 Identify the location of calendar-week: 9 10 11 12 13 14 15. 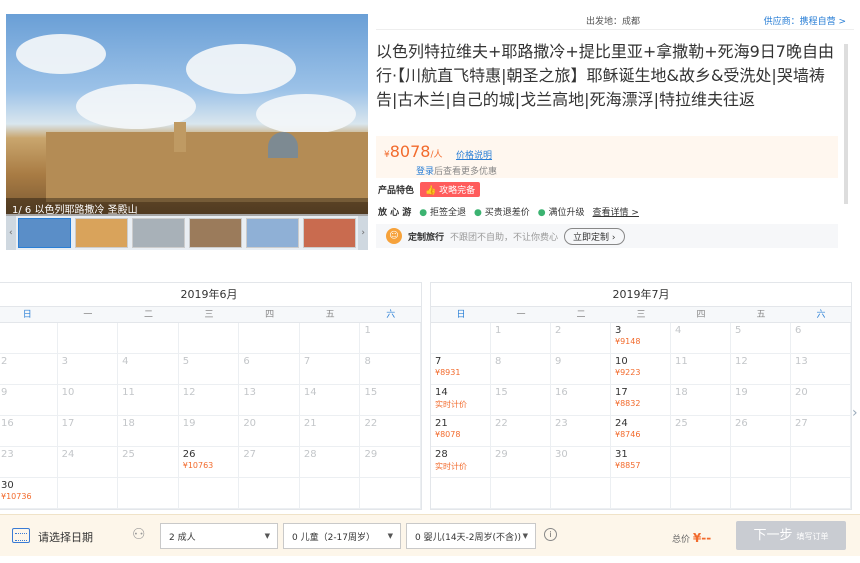
(211, 400).